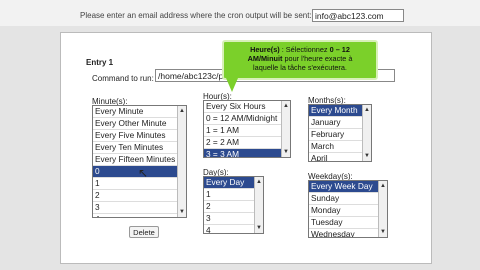 This screenshot has width=480, height=270. I want to click on minute-option: Every Five Minutes, so click(139, 136).